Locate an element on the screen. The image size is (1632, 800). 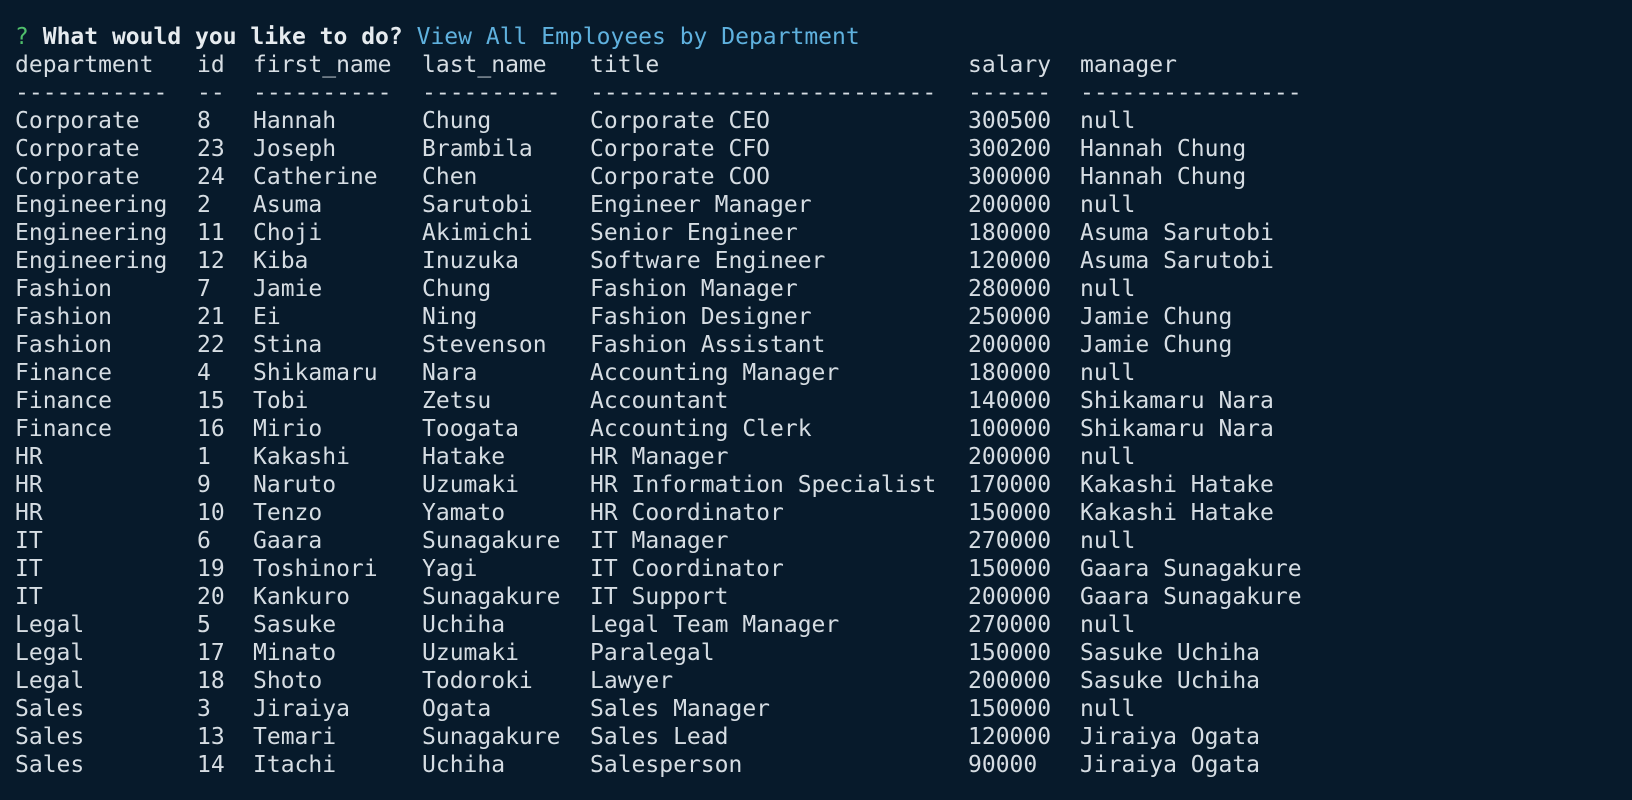
table-row-first-name-cell: Joseph is located at coordinates (295, 149).